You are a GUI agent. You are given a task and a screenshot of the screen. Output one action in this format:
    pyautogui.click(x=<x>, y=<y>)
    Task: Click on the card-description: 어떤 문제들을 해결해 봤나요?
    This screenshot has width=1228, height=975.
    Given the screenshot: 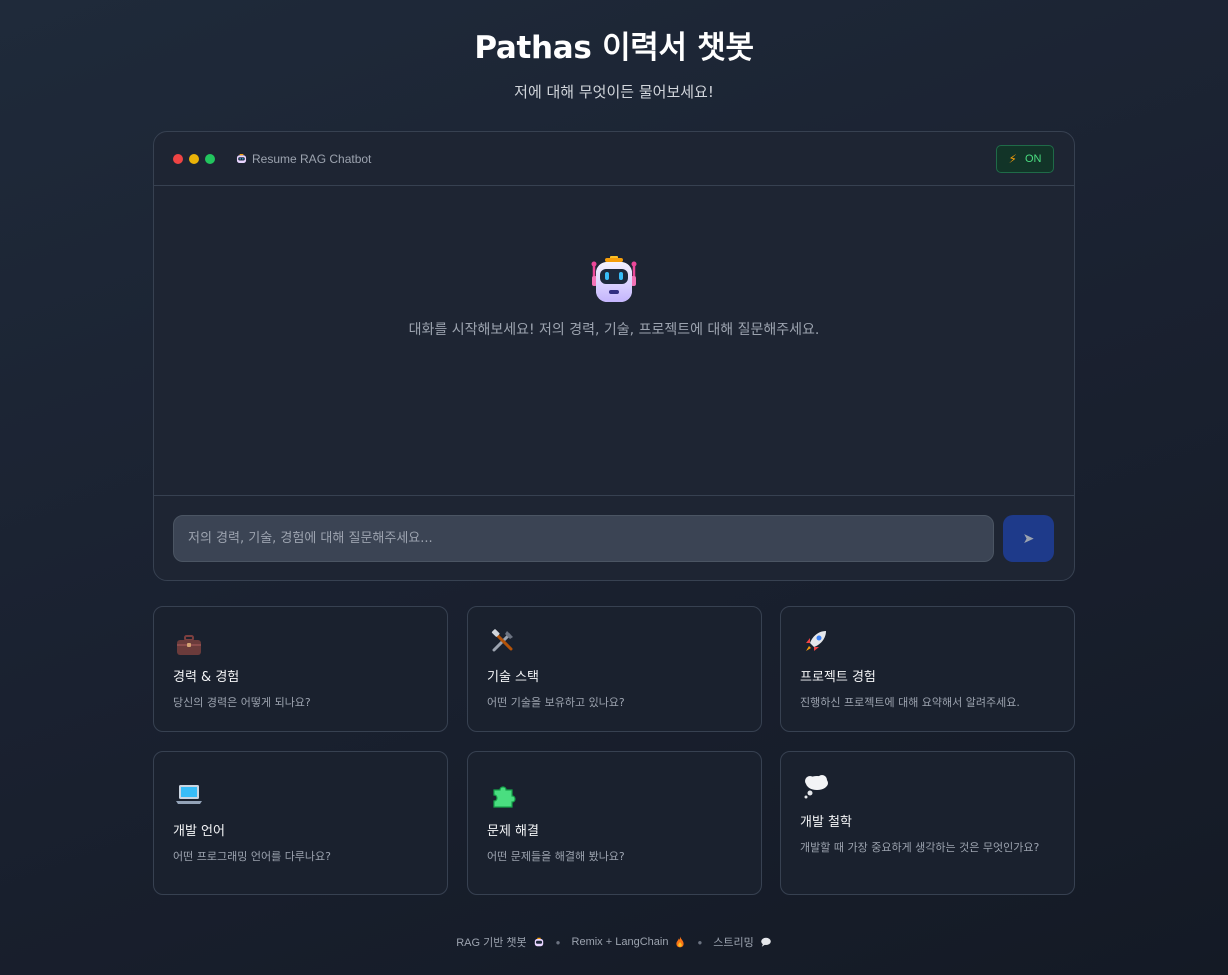 What is the action you would take?
    pyautogui.click(x=556, y=856)
    